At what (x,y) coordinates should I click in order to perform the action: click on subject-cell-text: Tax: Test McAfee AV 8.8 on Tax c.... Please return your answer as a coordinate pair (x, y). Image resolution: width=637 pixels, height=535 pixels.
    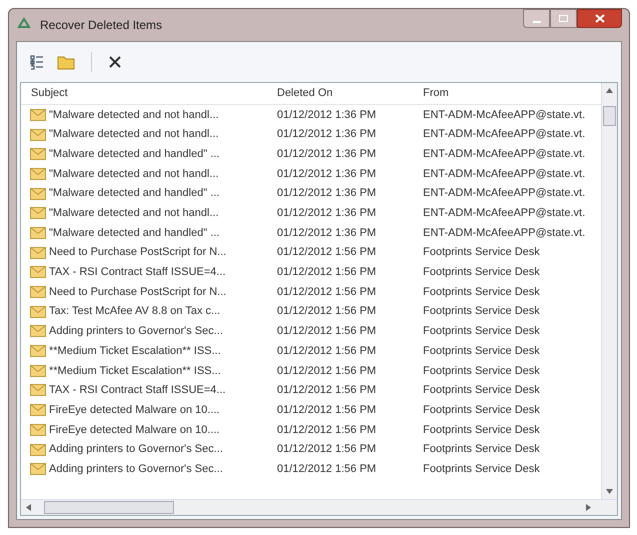
    Looking at the image, I should click on (134, 312).